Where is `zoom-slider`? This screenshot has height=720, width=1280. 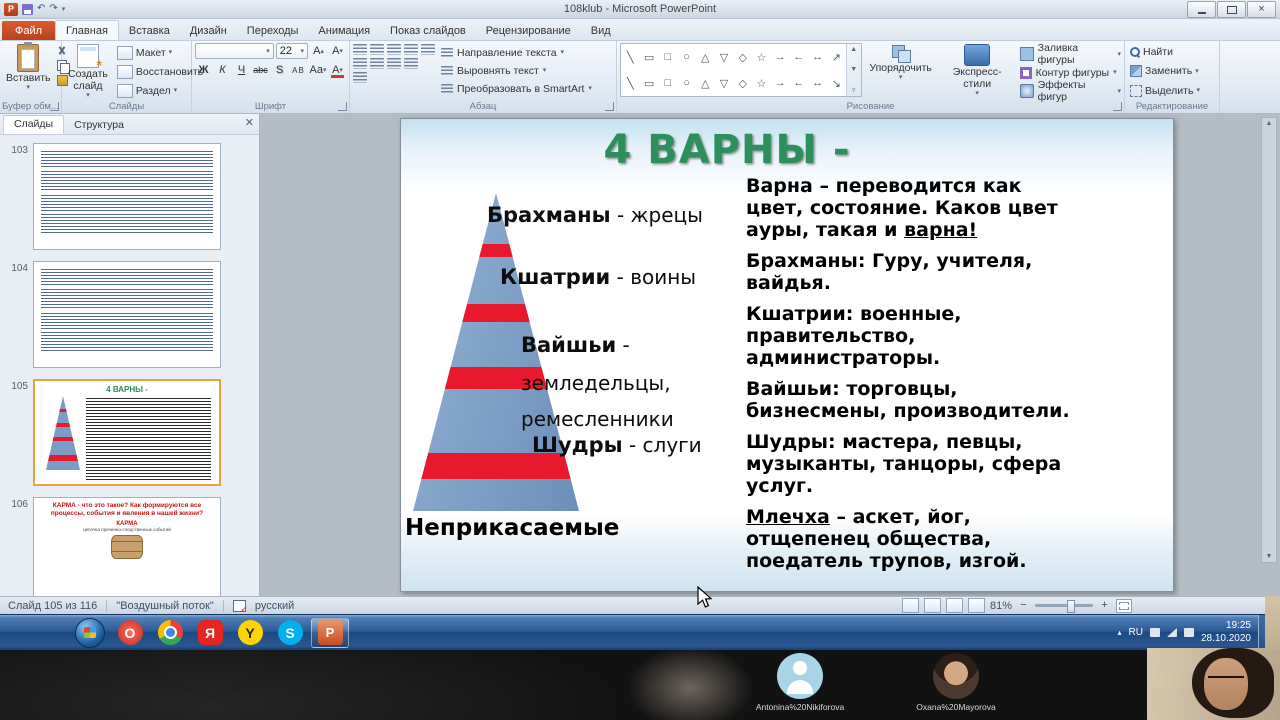
zoom-slider is located at coordinates (1064, 606).